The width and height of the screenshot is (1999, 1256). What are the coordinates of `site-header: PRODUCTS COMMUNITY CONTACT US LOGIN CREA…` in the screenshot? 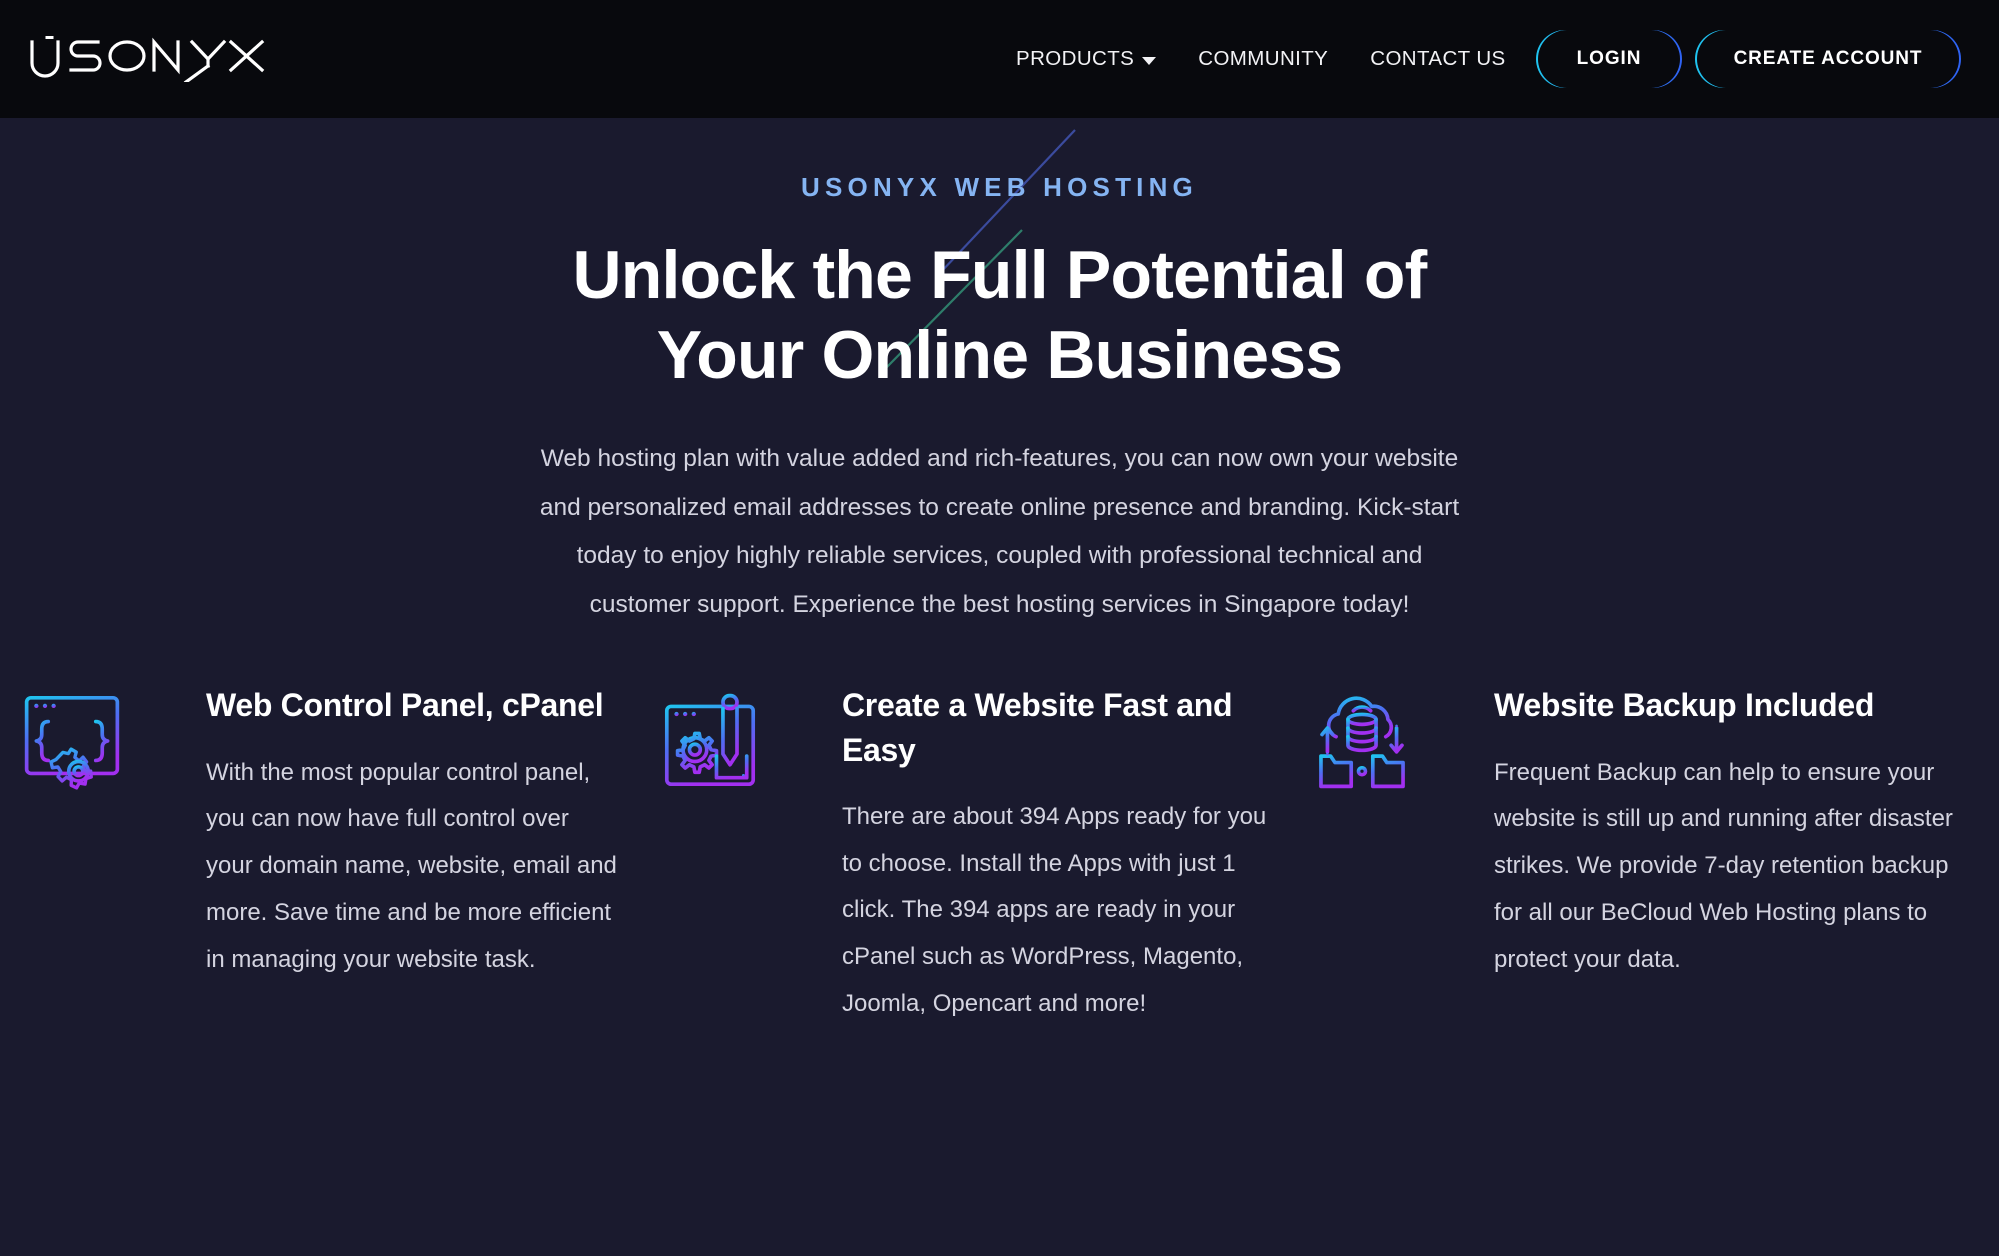 It's located at (999, 59).